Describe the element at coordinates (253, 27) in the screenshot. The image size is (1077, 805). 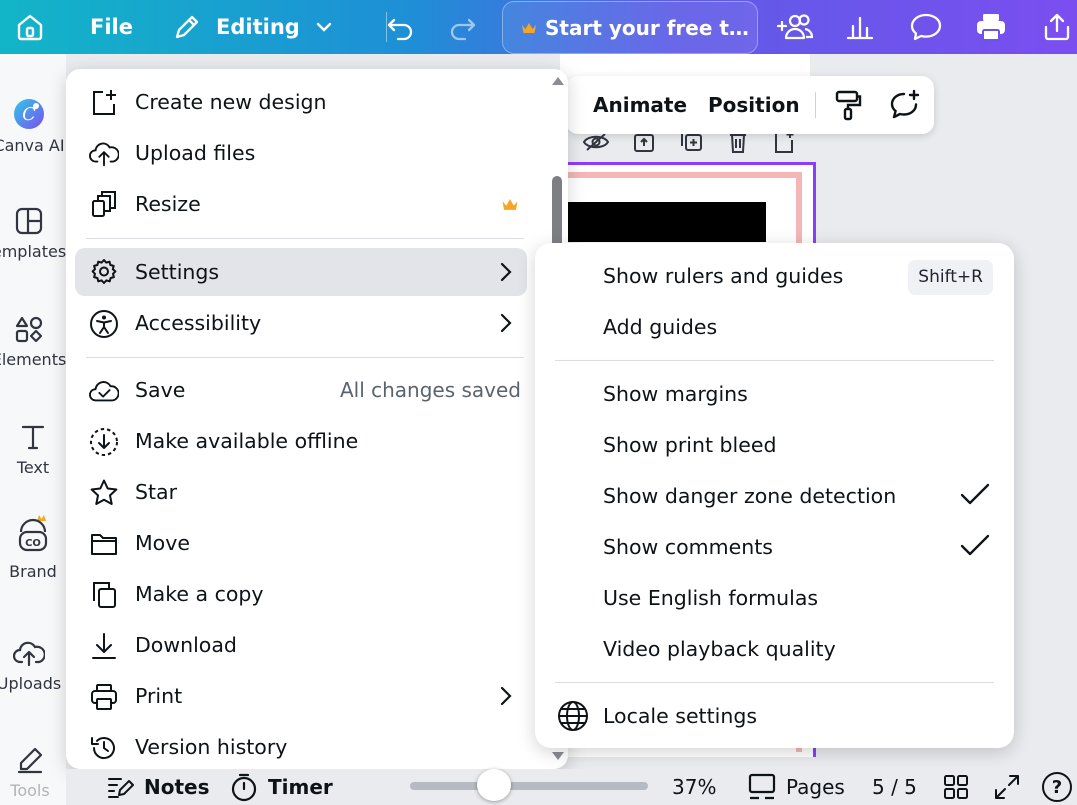
I see `editing-mode-button: Editing` at that location.